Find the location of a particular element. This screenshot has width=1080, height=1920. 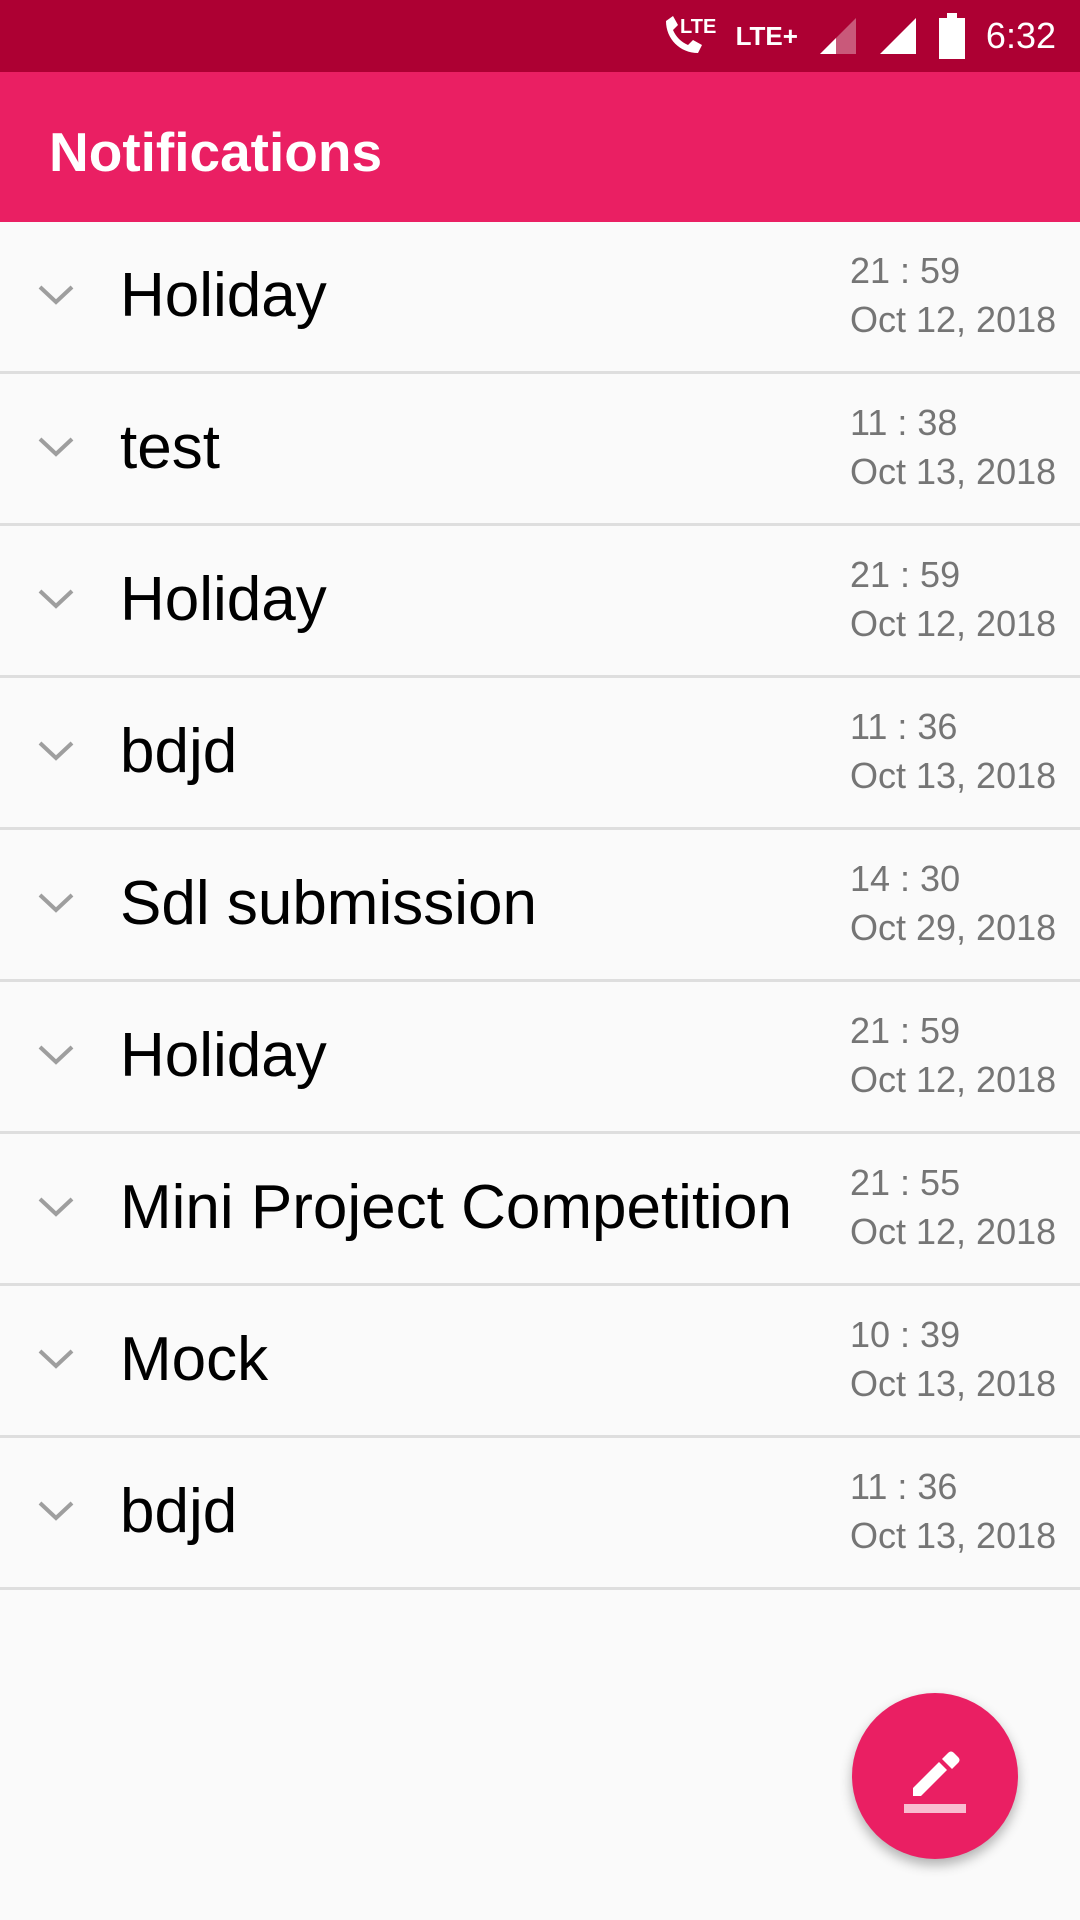

edit-pencil-icon is located at coordinates (935, 1782).